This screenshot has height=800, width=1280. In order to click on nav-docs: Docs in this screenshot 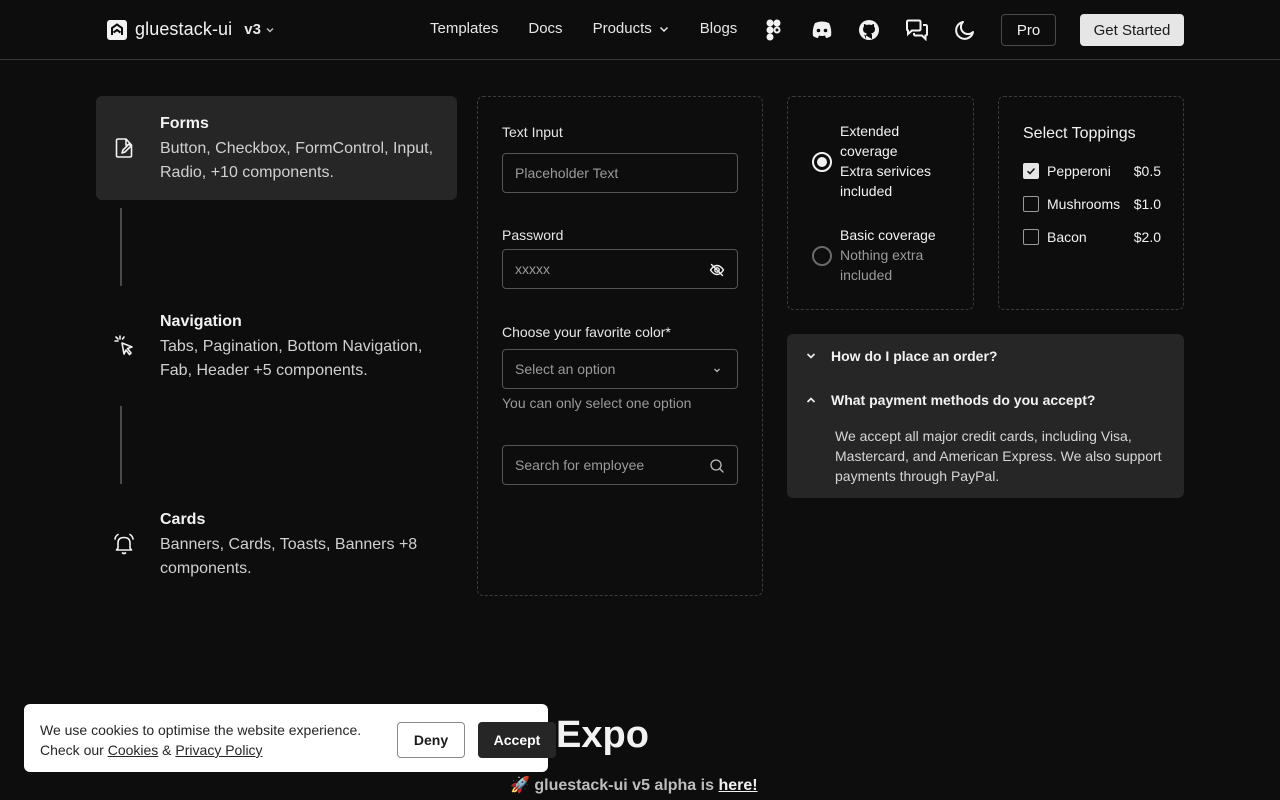, I will do `click(545, 28)`.